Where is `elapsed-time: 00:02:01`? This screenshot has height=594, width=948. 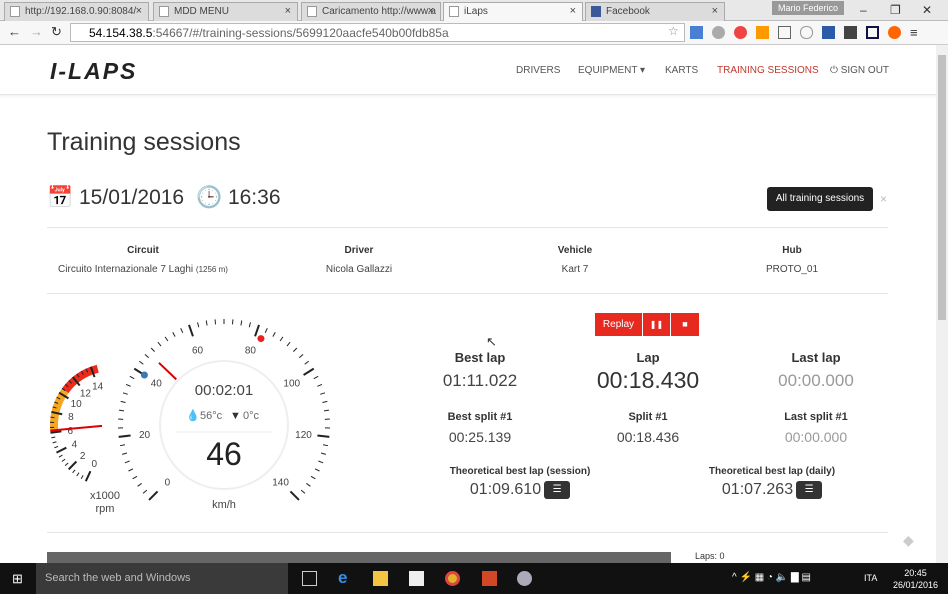
elapsed-time: 00:02:01 is located at coordinates (224, 390).